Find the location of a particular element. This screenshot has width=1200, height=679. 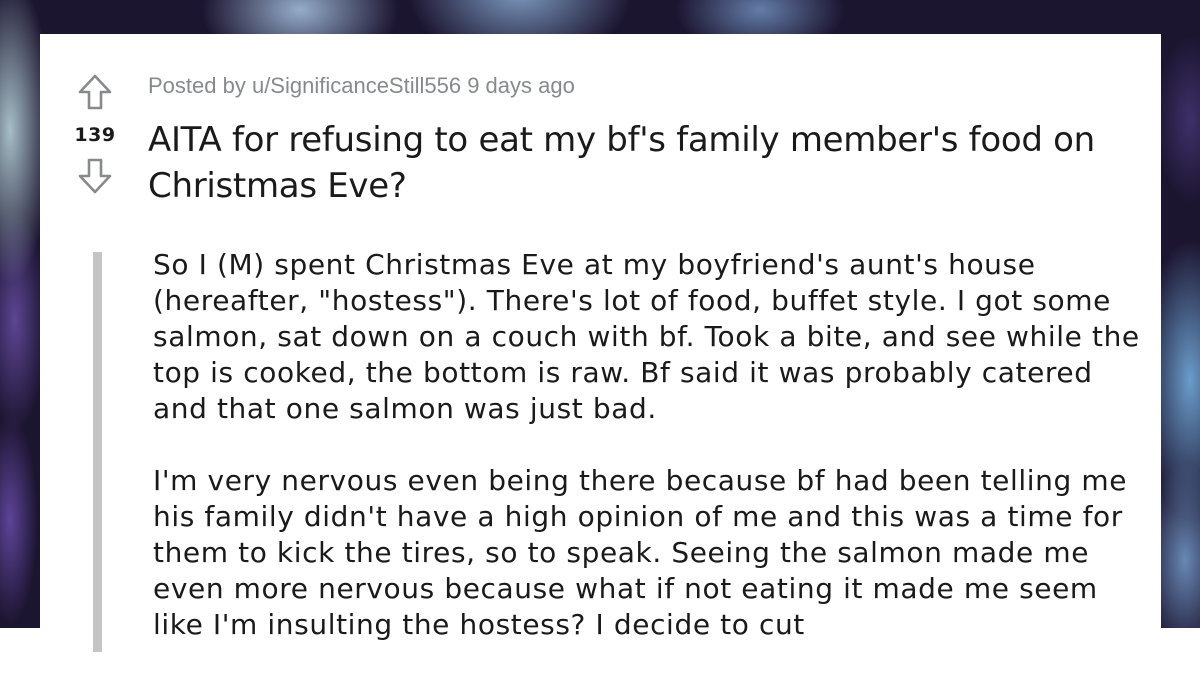

downvote-button is located at coordinates (95, 176).